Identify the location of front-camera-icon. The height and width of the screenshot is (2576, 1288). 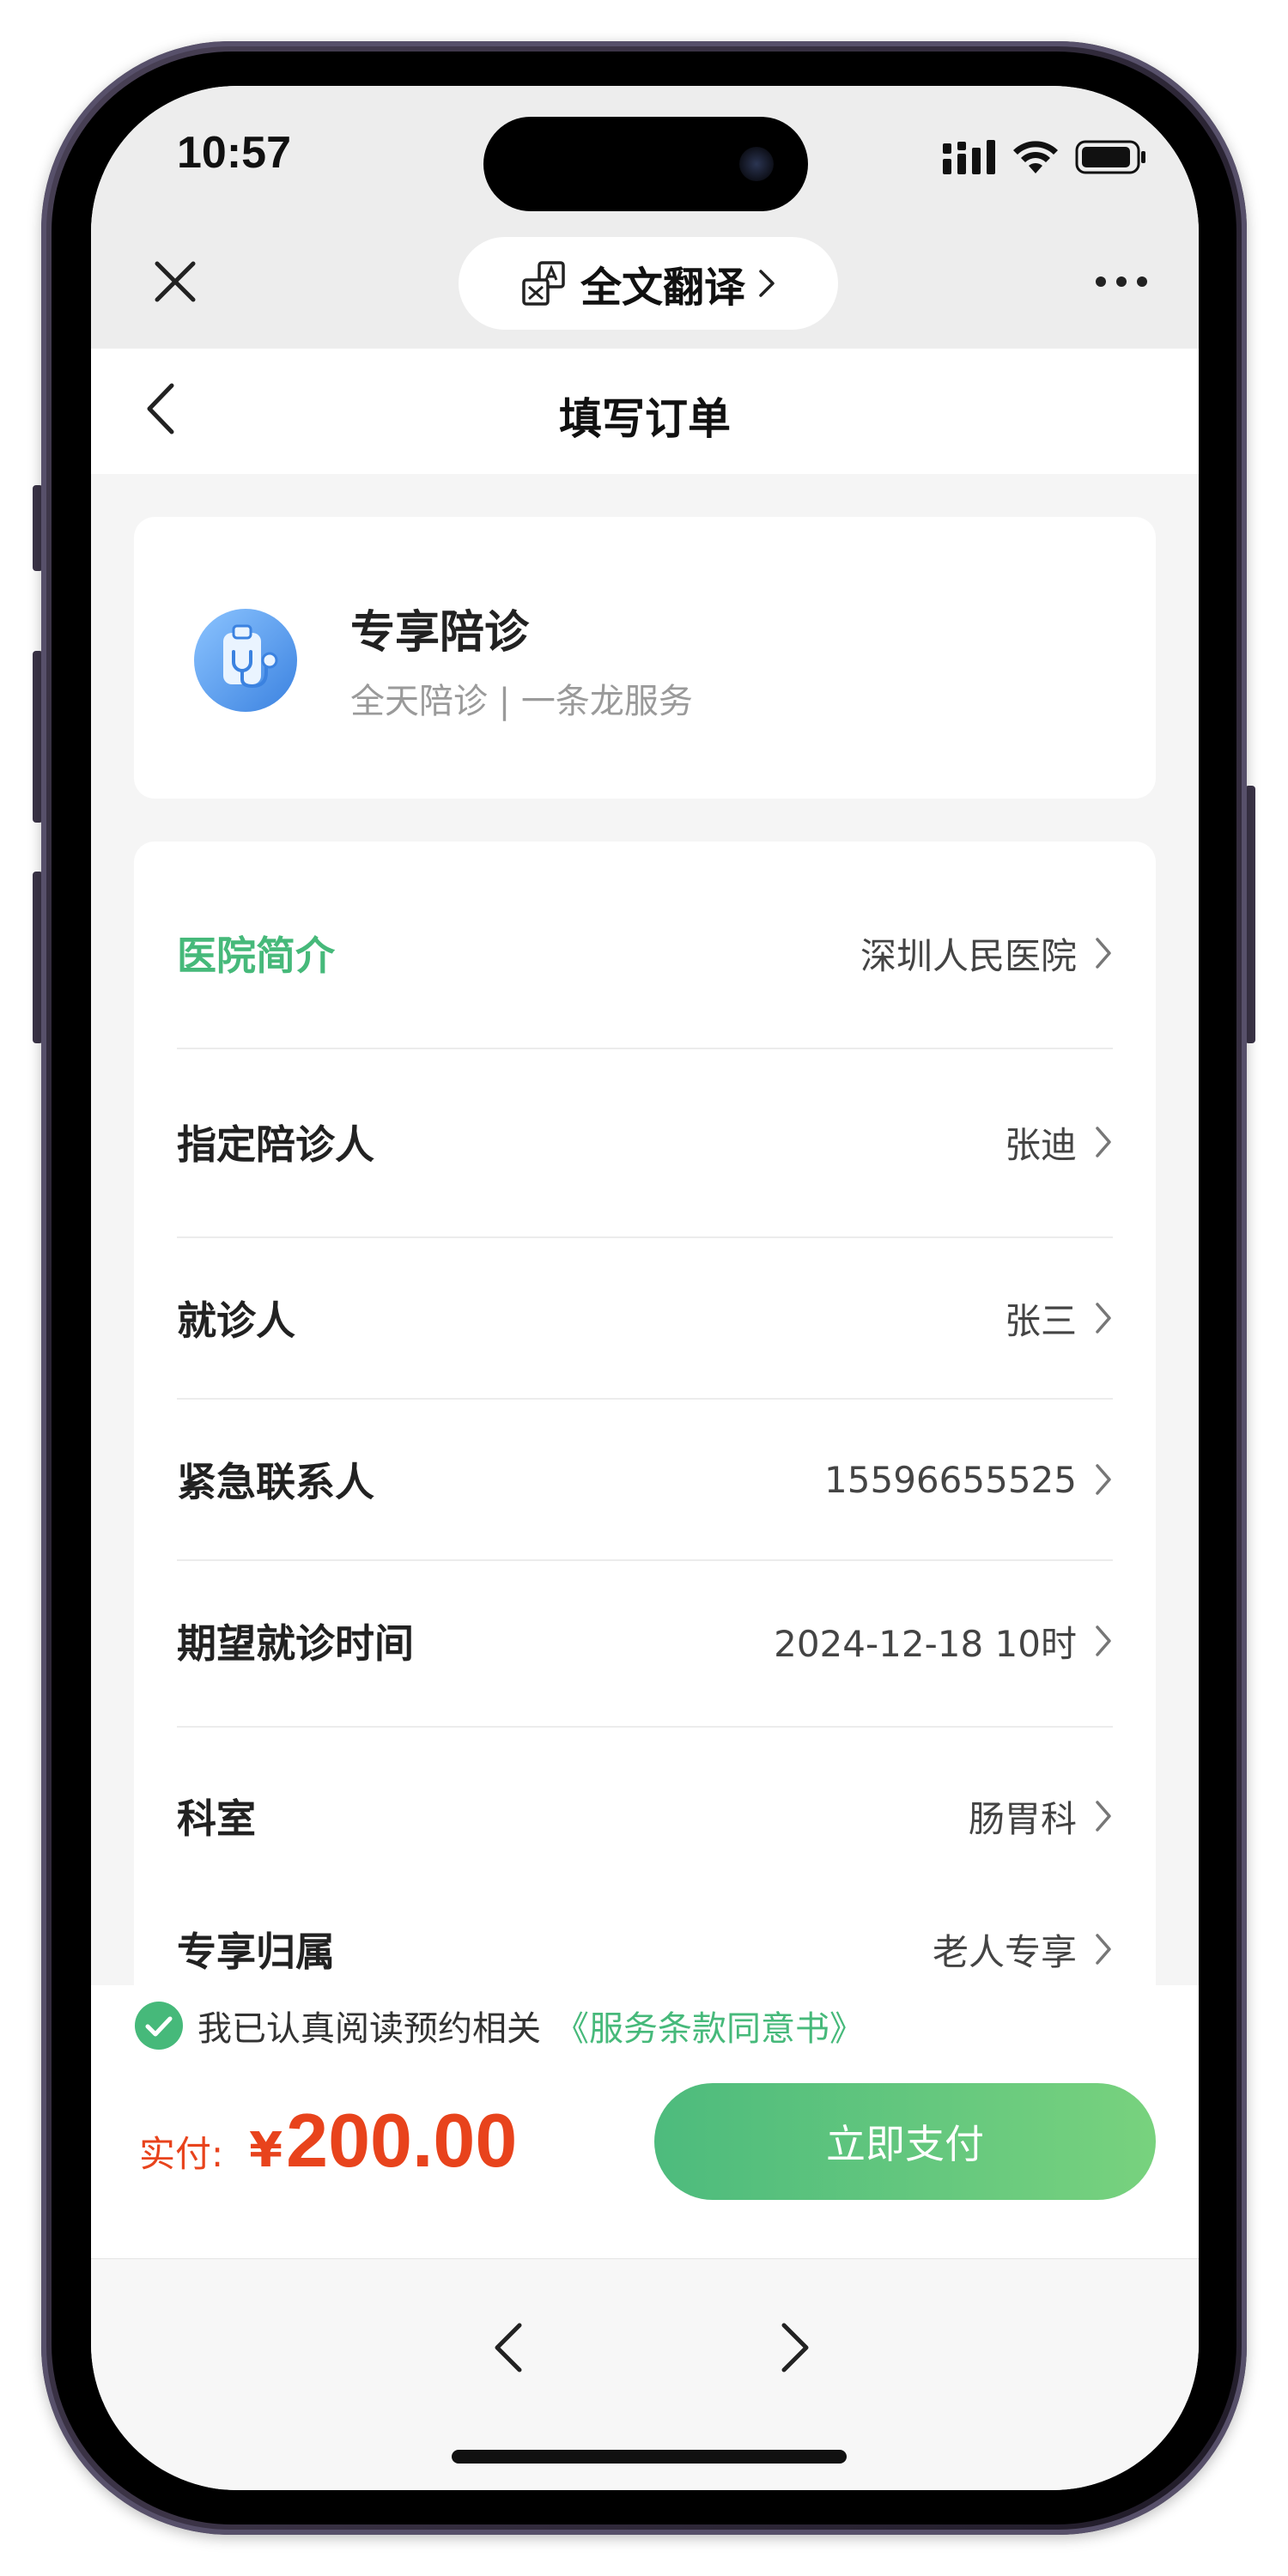
(757, 164).